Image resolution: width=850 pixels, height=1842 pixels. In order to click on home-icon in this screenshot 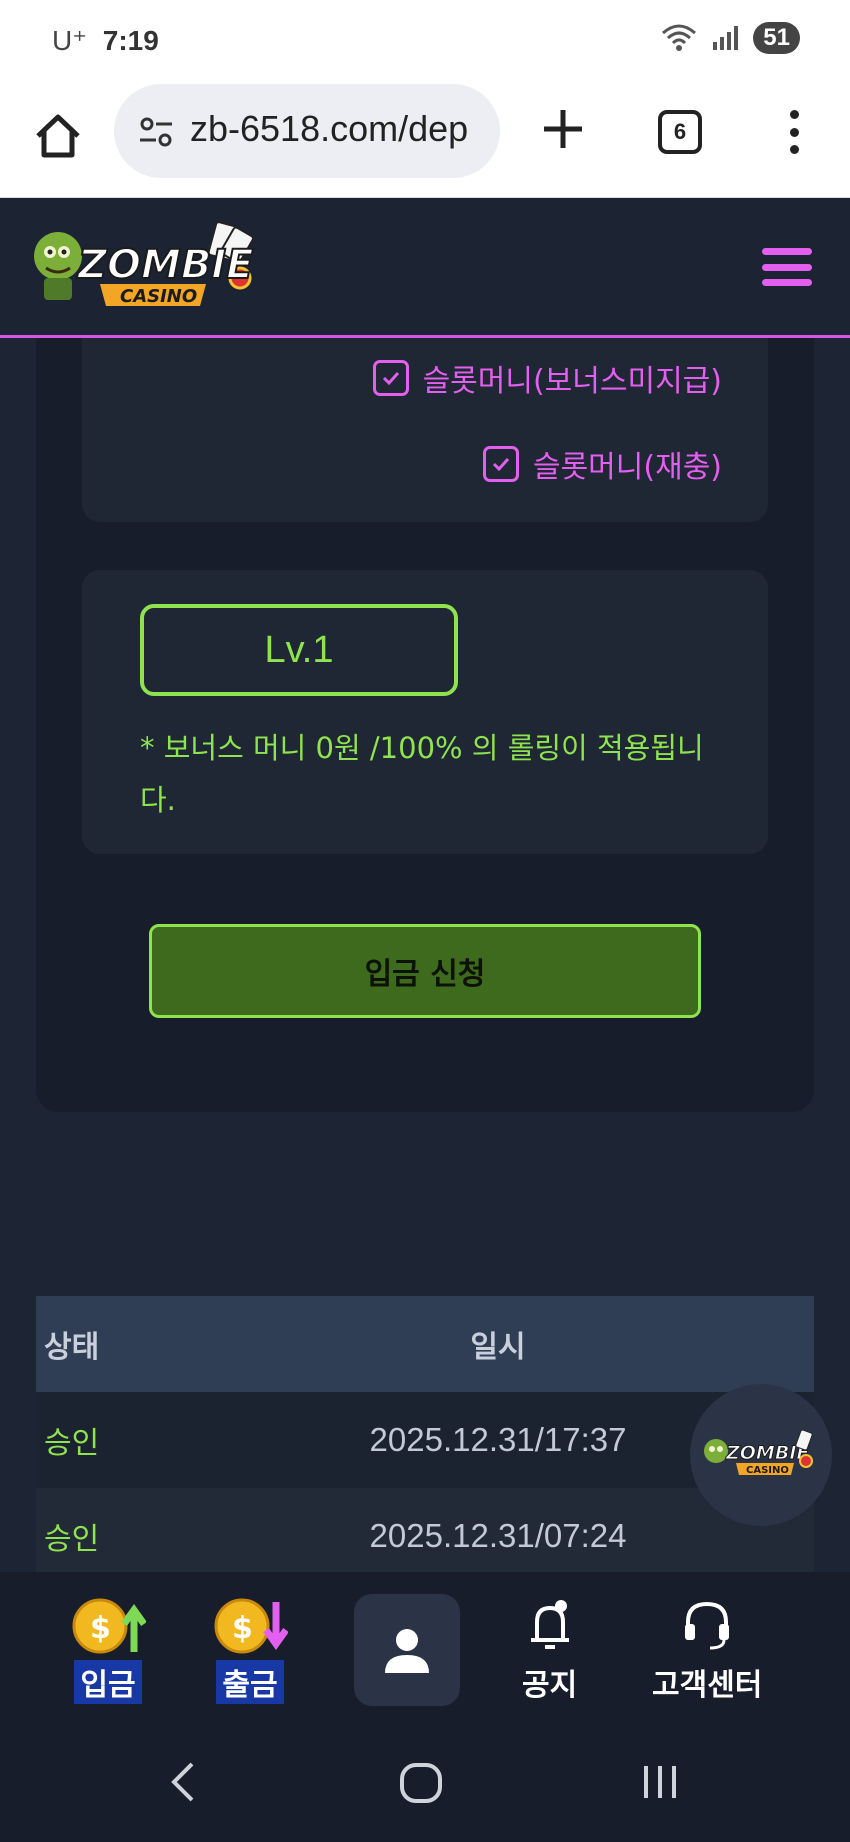, I will do `click(58, 136)`.